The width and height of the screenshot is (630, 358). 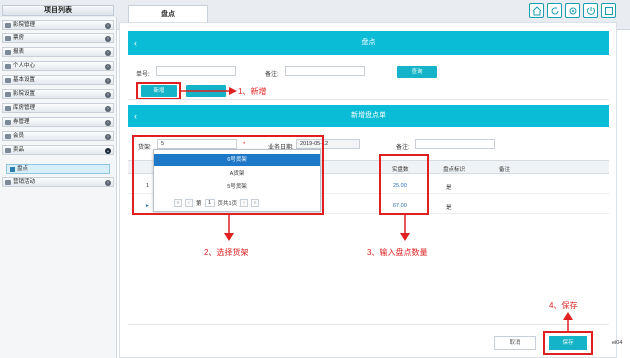 I want to click on sidebar-item-tickets: 票房 ›, so click(x=58, y=38).